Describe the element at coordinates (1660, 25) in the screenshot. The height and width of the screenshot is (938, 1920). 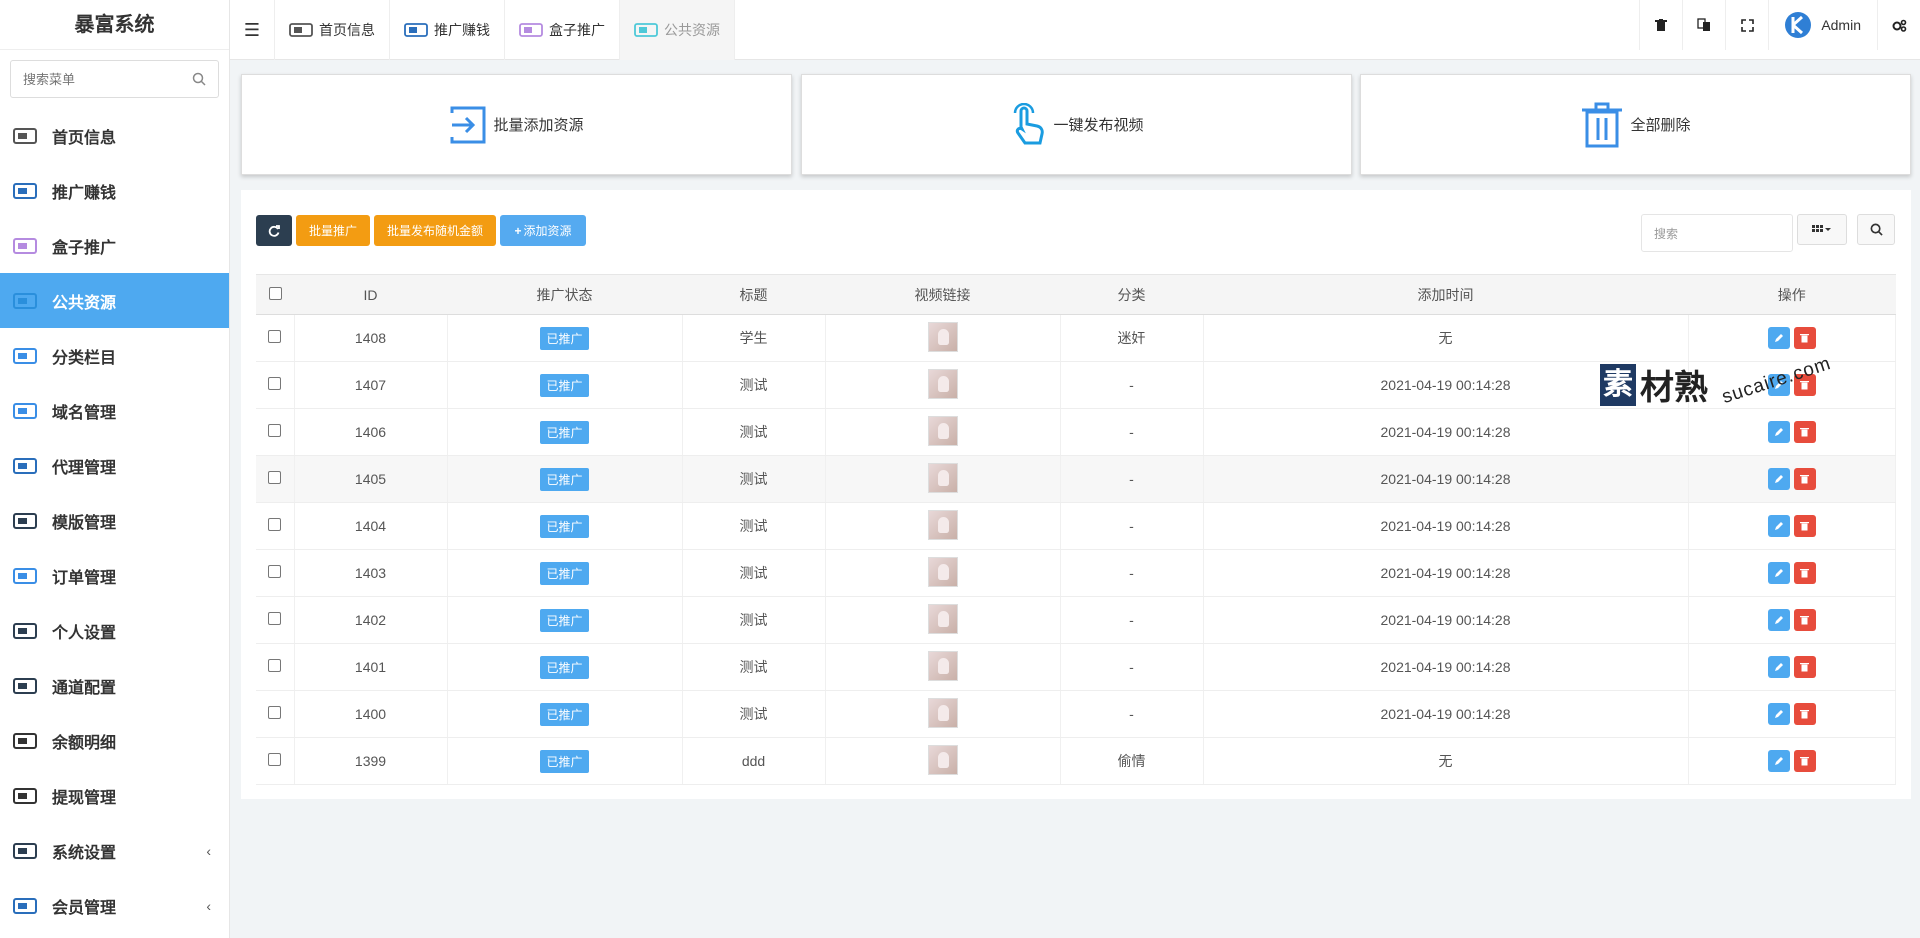
I see `clear-cache-button` at that location.